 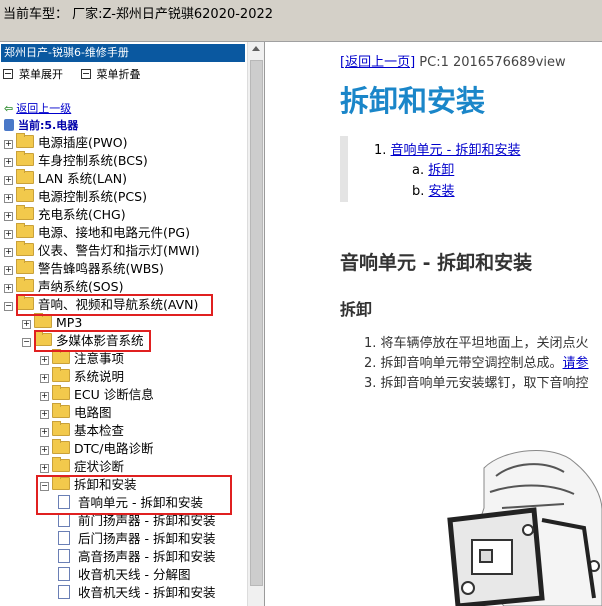 I want to click on toc-item: 1. 音响单元 - 拆卸和安装, so click(x=447, y=150).